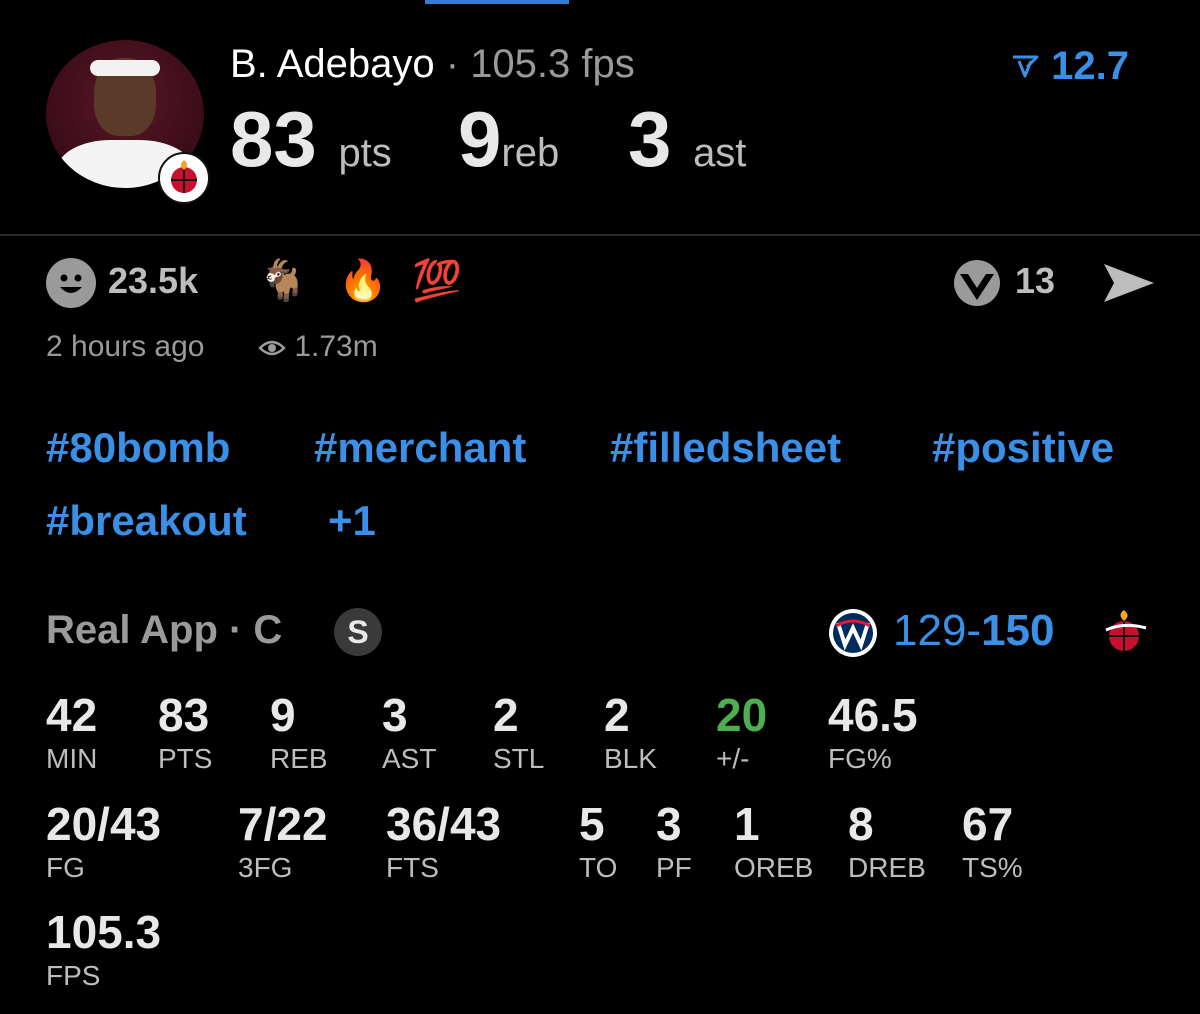 This screenshot has height=1014, width=1200. I want to click on rank-value: 12.7, so click(1090, 66).